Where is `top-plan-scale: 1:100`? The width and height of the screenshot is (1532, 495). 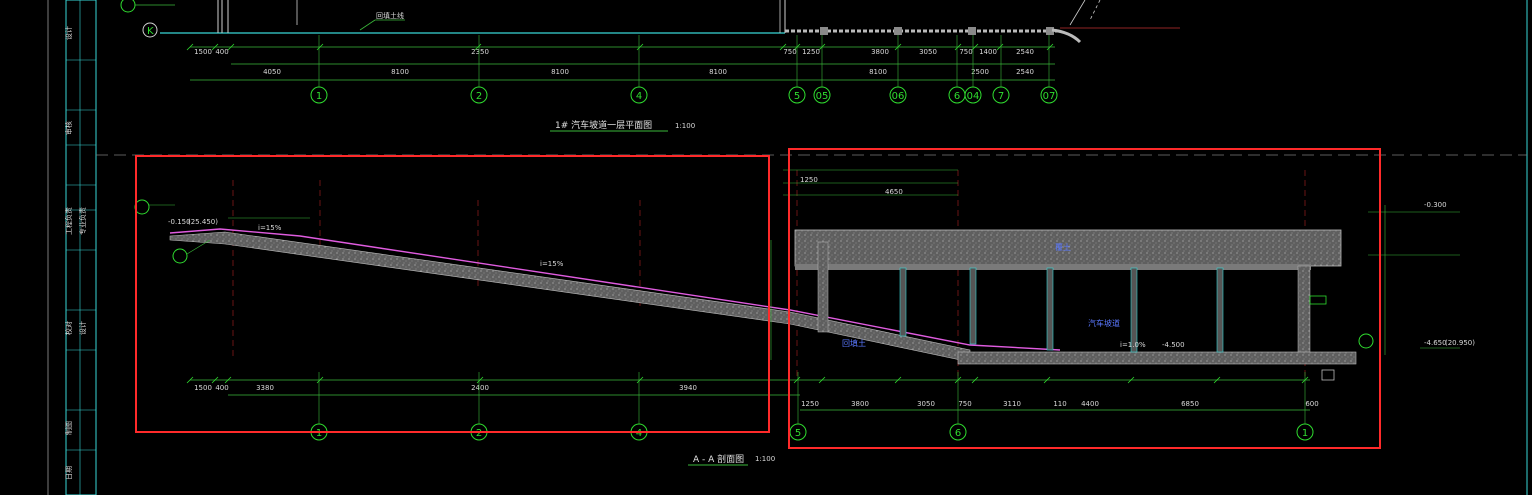
top-plan-scale: 1:100 is located at coordinates (685, 126).